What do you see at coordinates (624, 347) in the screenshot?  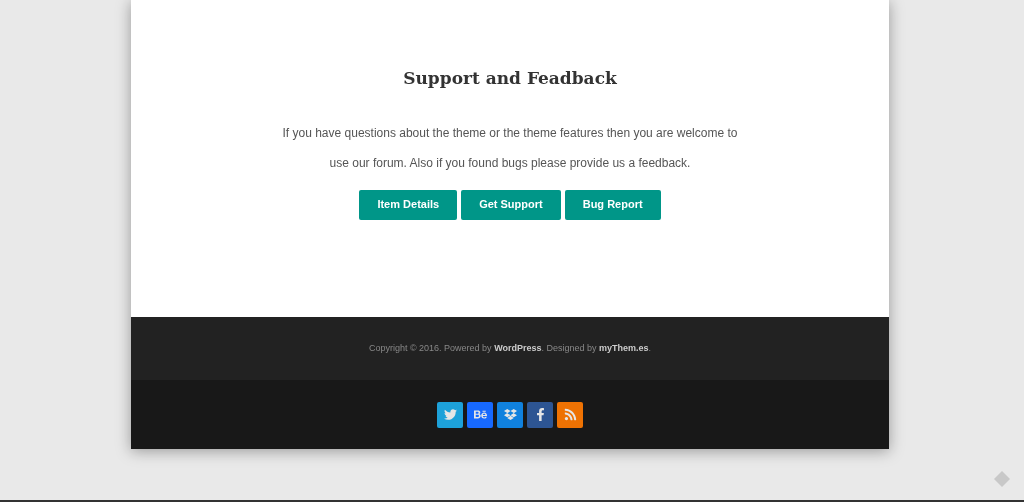 I see `footer-link: myThem.es` at bounding box center [624, 347].